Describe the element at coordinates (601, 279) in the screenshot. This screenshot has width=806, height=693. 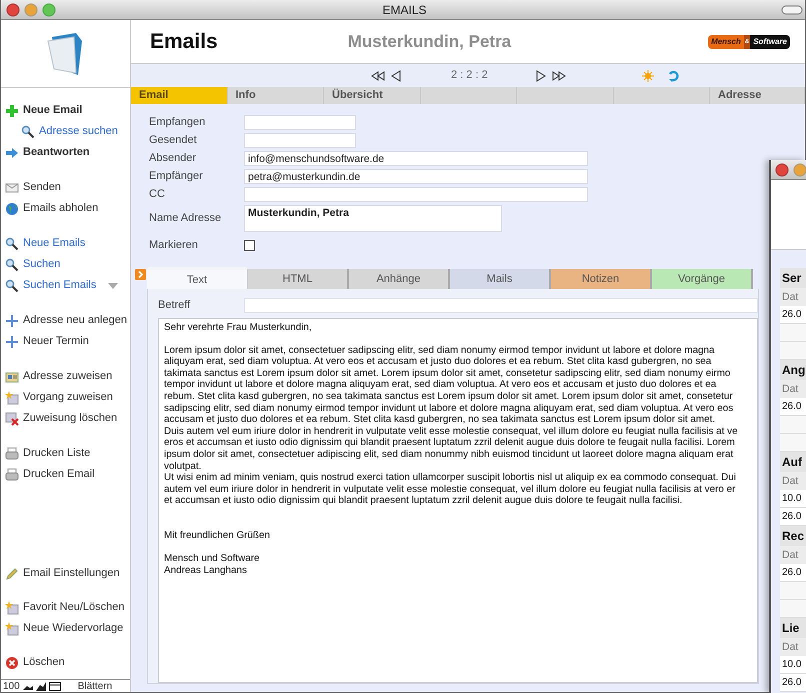
I see `tab: Notizen` at that location.